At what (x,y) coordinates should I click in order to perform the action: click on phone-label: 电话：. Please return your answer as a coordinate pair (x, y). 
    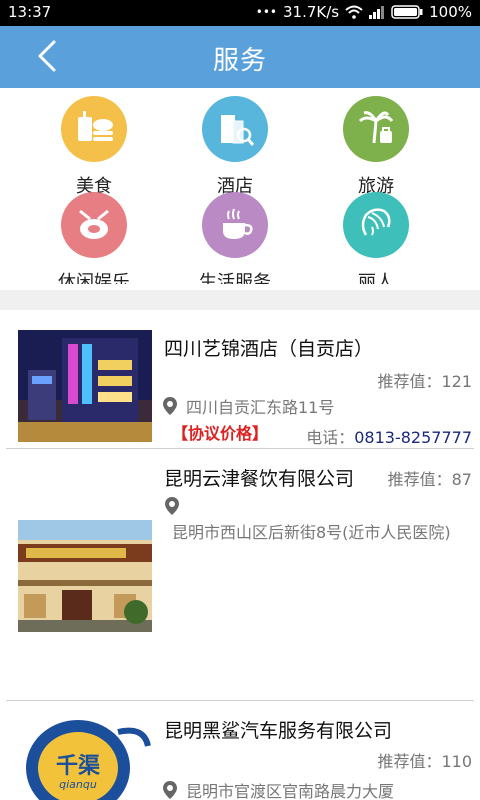
    Looking at the image, I should click on (330, 437).